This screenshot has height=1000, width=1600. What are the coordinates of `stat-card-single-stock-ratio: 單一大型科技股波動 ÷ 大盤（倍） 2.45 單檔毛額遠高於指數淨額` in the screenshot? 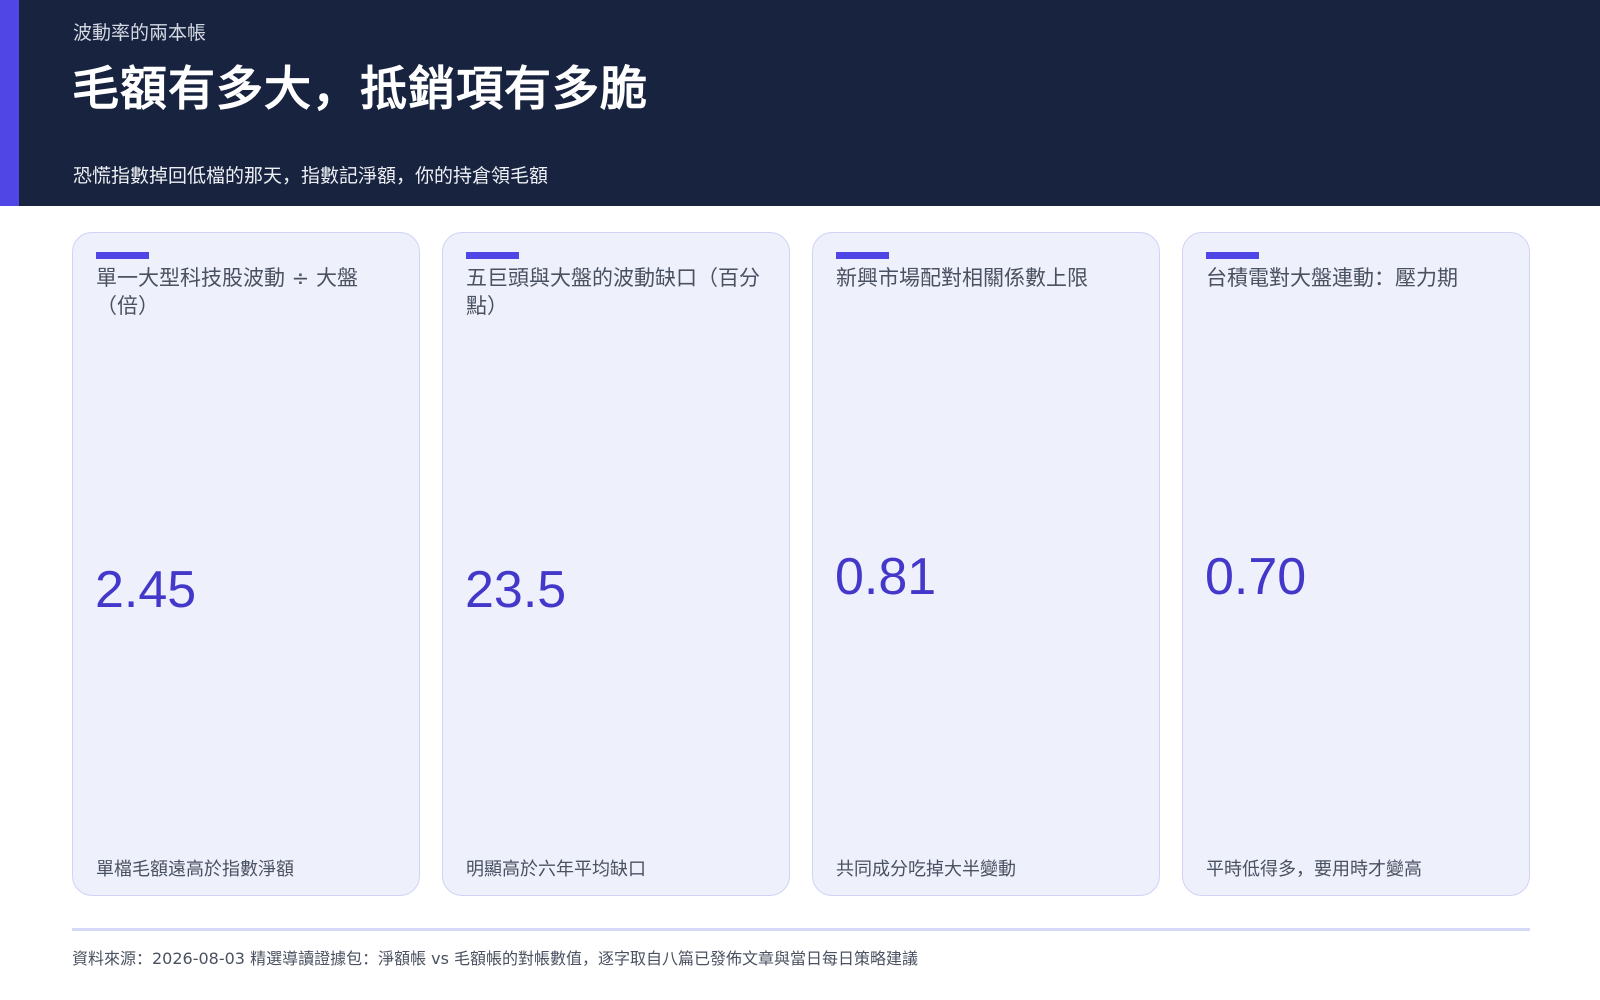 It's located at (246, 564).